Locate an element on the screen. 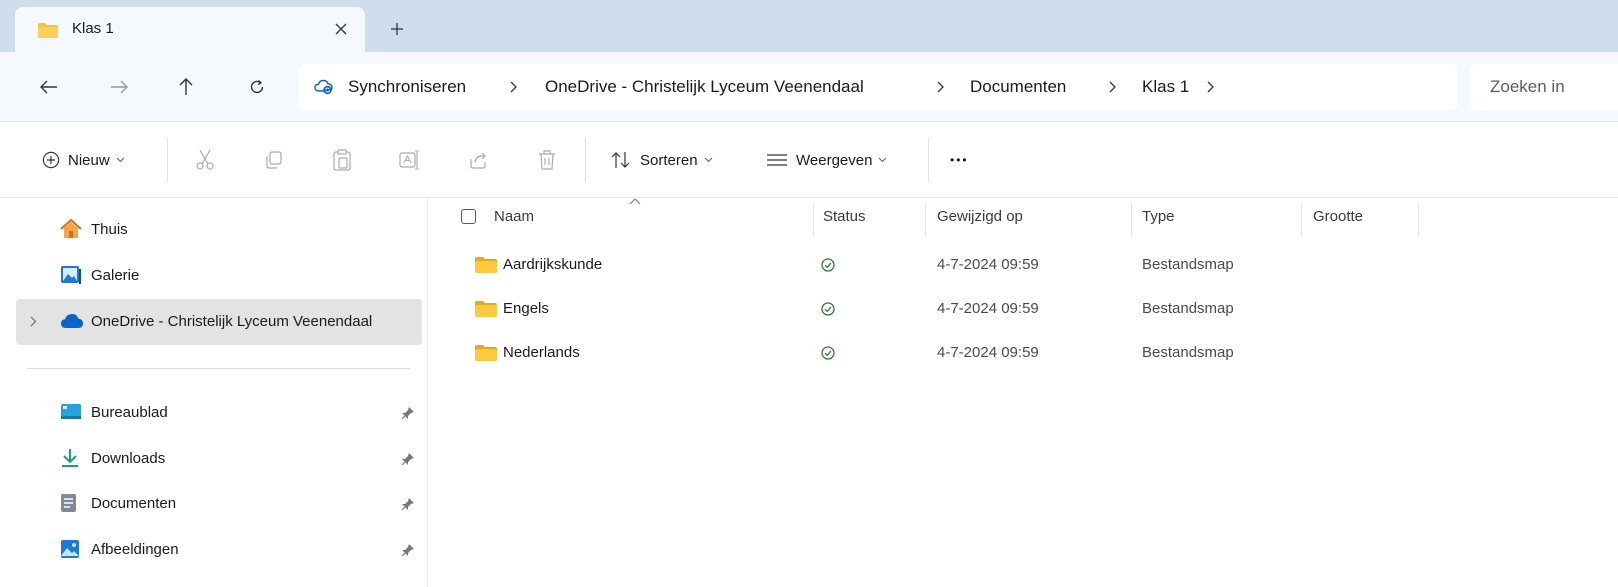 Image resolution: width=1618 pixels, height=587 pixels. arrow-up-icon is located at coordinates (186, 86).